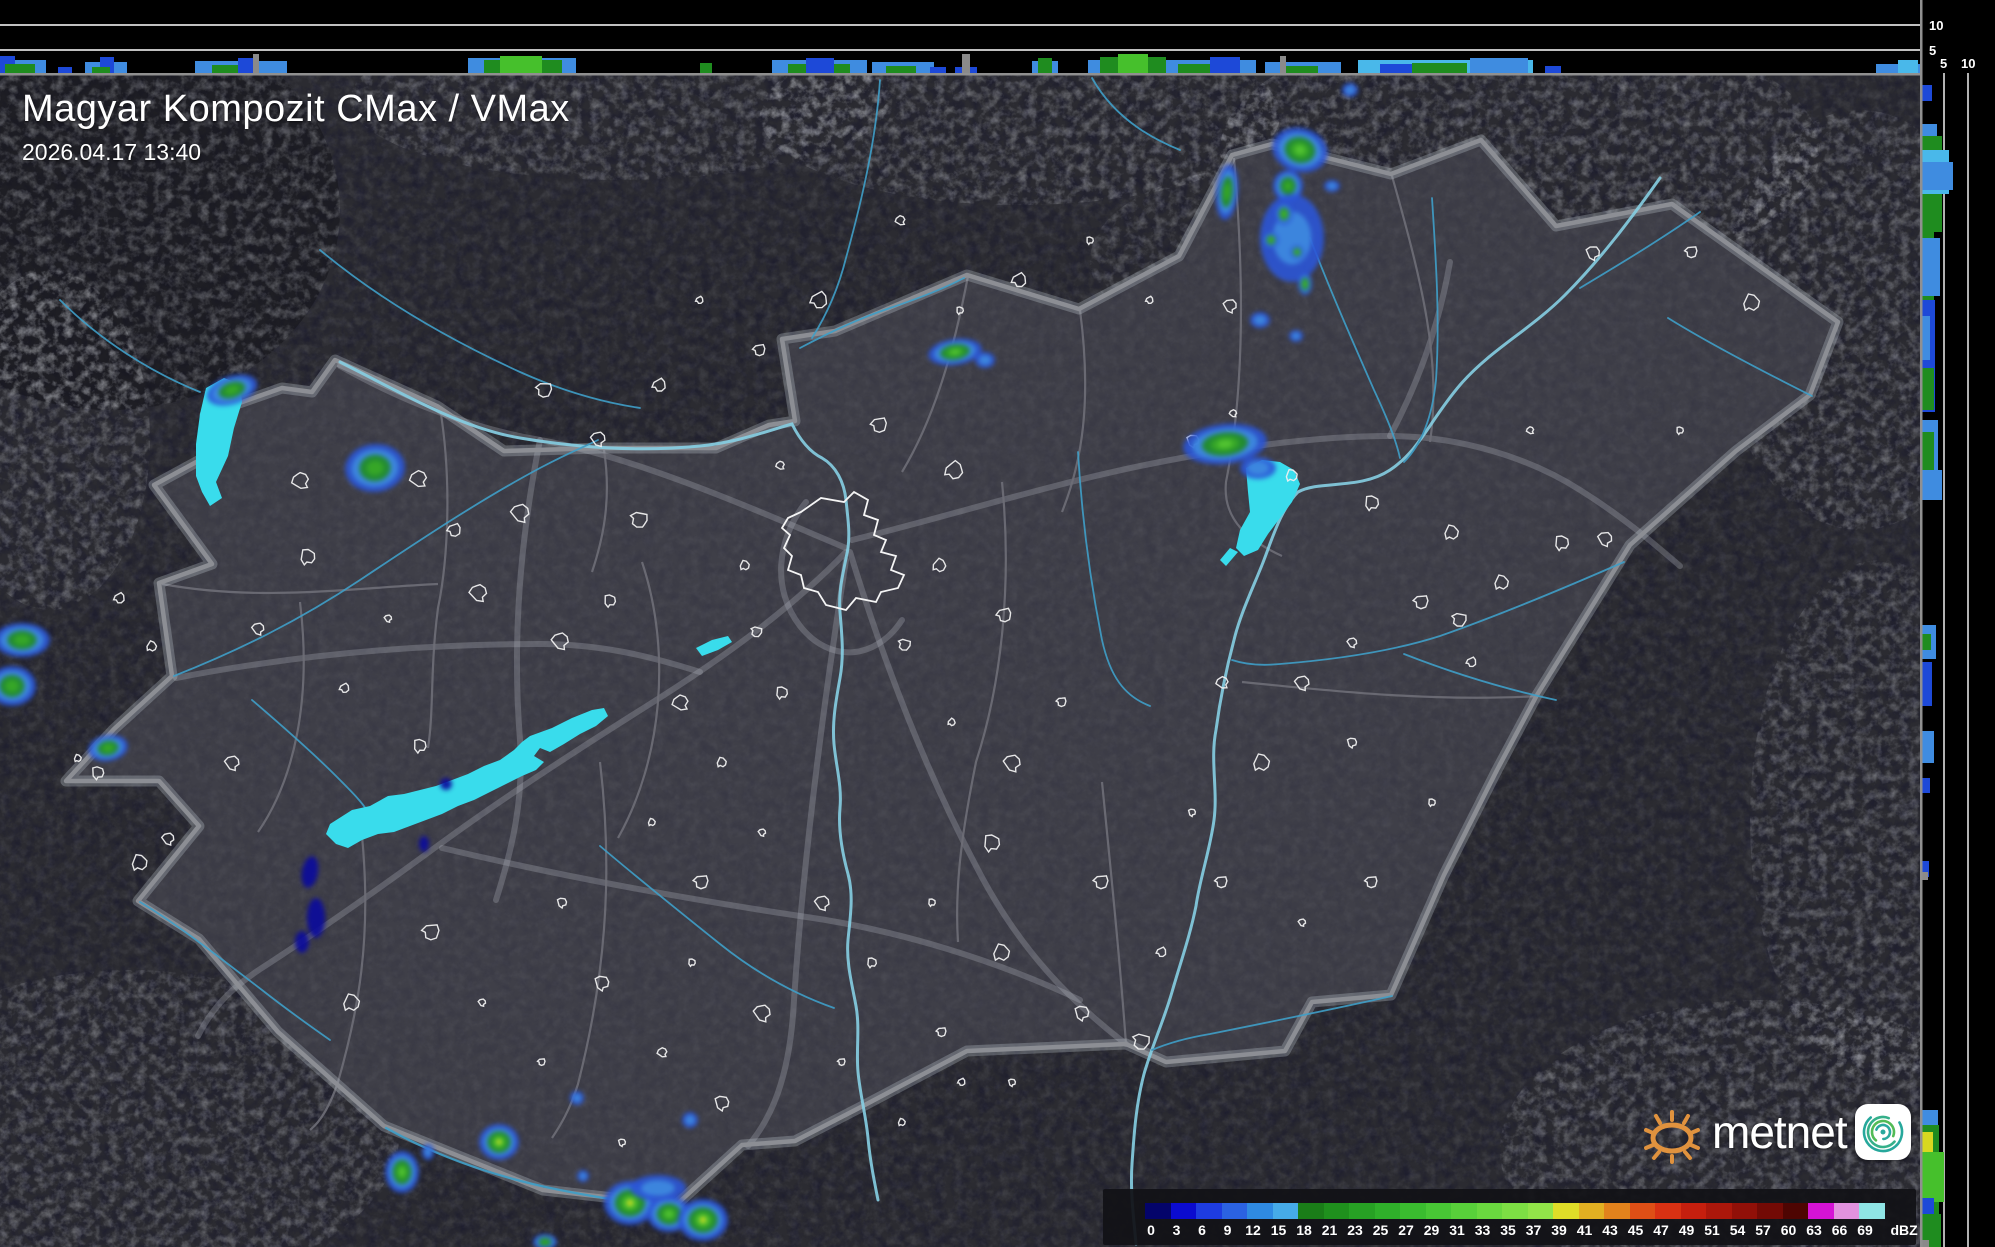  I want to click on spiral-icon, so click(1882, 1132).